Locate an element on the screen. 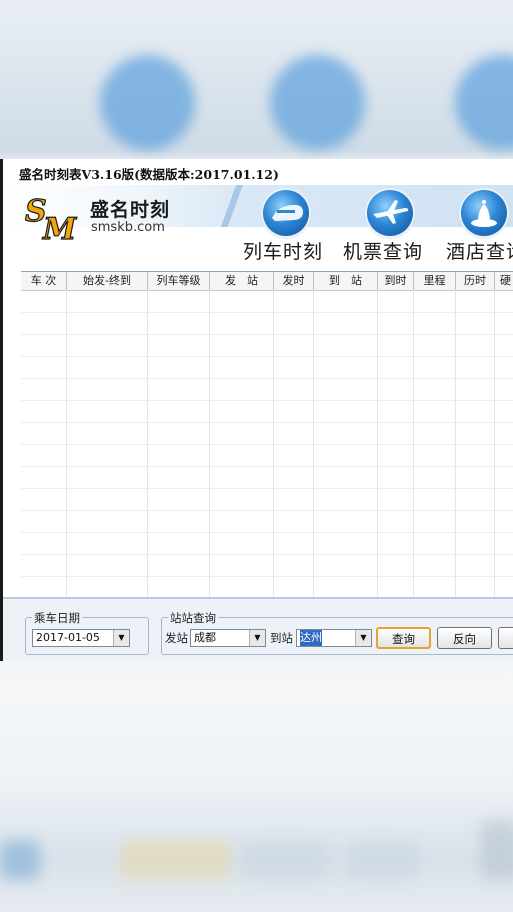  date-picker: 2017-01-05 ▼ is located at coordinates (81, 638).